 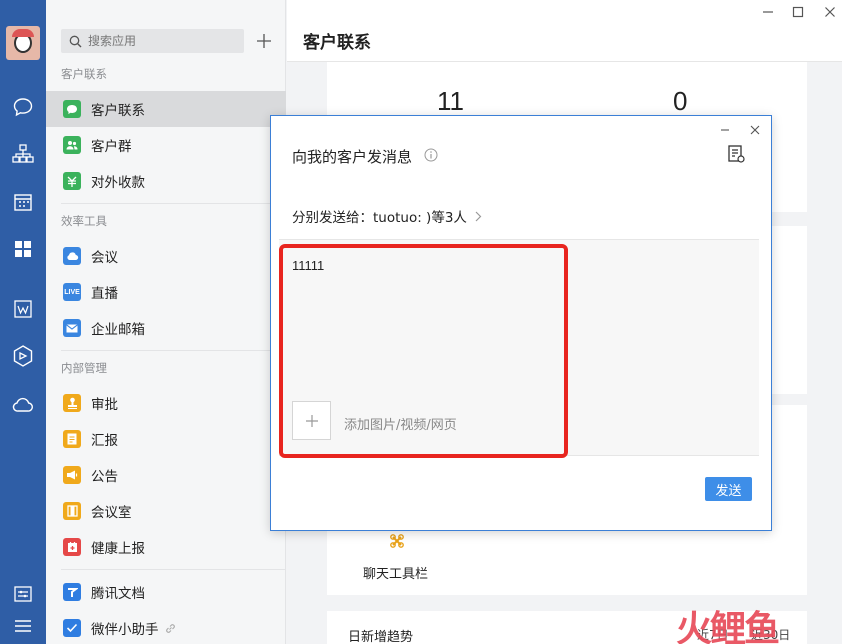 What do you see at coordinates (84, 74) in the screenshot?
I see `group-title: 客户联系` at bounding box center [84, 74].